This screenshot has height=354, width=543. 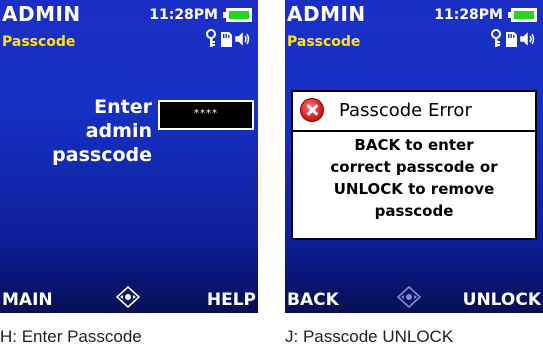 What do you see at coordinates (71, 336) in the screenshot?
I see `figure-caption: H: Enter Passcode` at bounding box center [71, 336].